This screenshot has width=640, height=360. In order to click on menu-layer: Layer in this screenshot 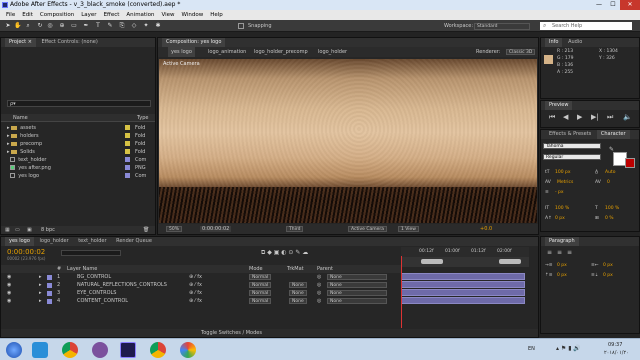, I will do `click(88, 15)`.